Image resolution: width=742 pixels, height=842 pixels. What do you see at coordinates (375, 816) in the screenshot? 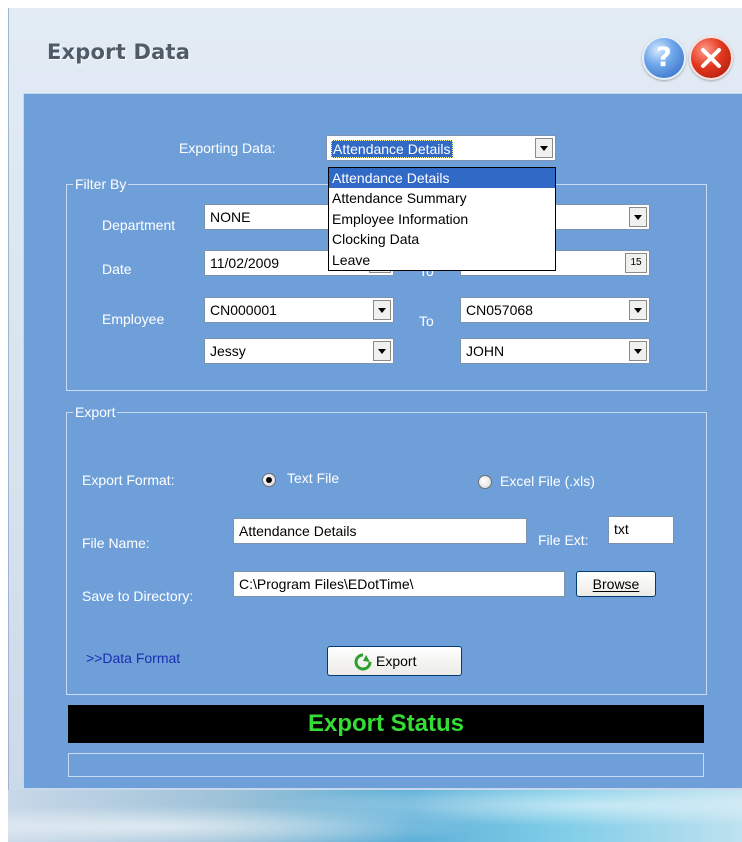
I see `decorative-footer` at bounding box center [375, 816].